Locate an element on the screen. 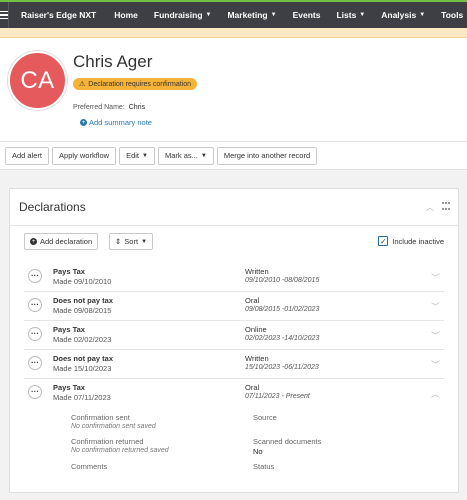 Image resolution: width=467 pixels, height=500 pixels. page-title: Chris Ager is located at coordinates (113, 61).